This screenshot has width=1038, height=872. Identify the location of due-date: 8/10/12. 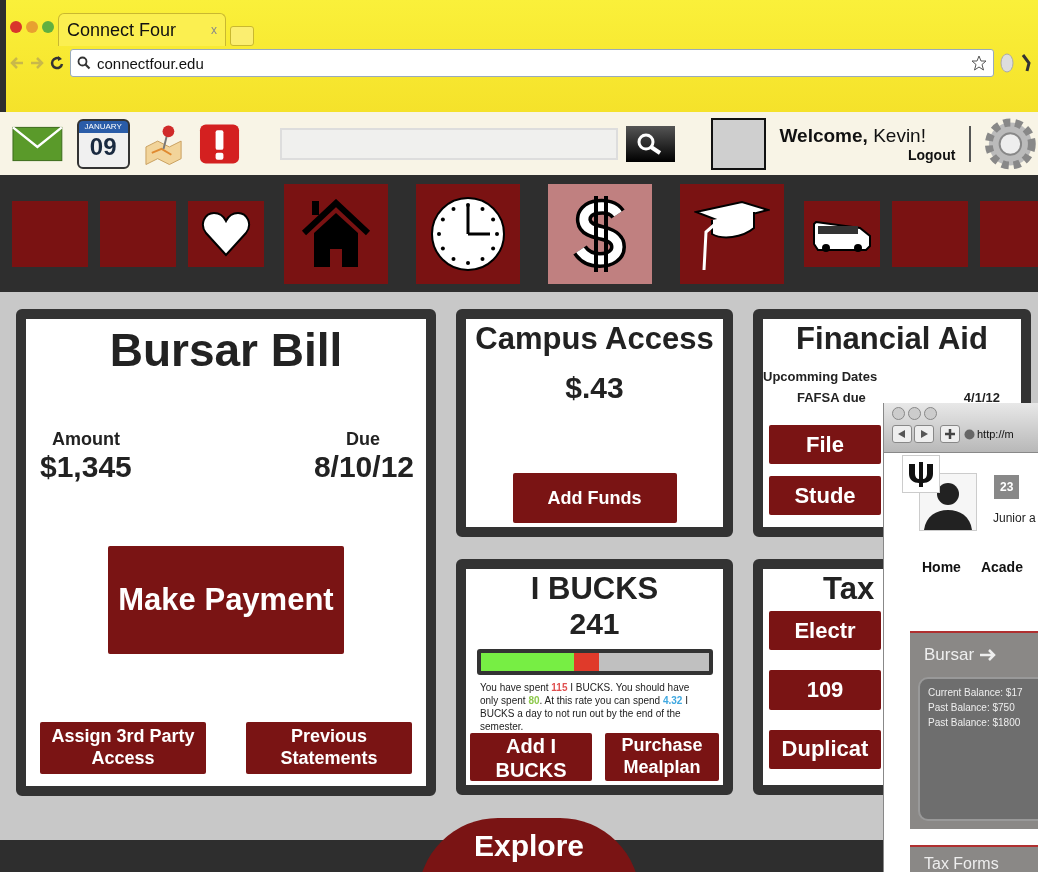
(363, 467).